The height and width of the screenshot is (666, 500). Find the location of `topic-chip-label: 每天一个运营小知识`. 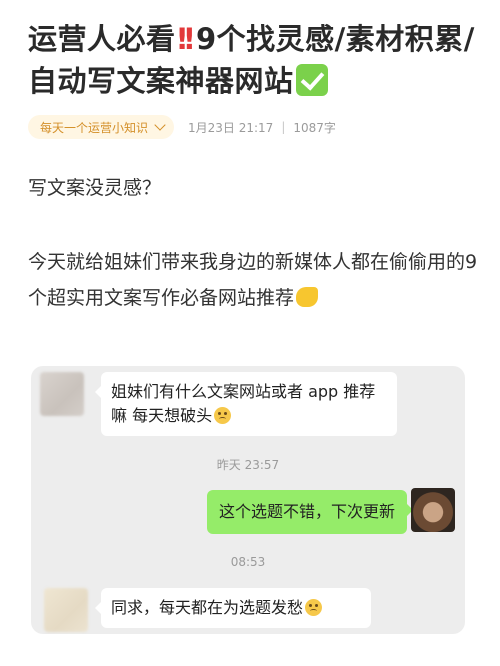

topic-chip-label: 每天一个运营小知识 is located at coordinates (94, 127).